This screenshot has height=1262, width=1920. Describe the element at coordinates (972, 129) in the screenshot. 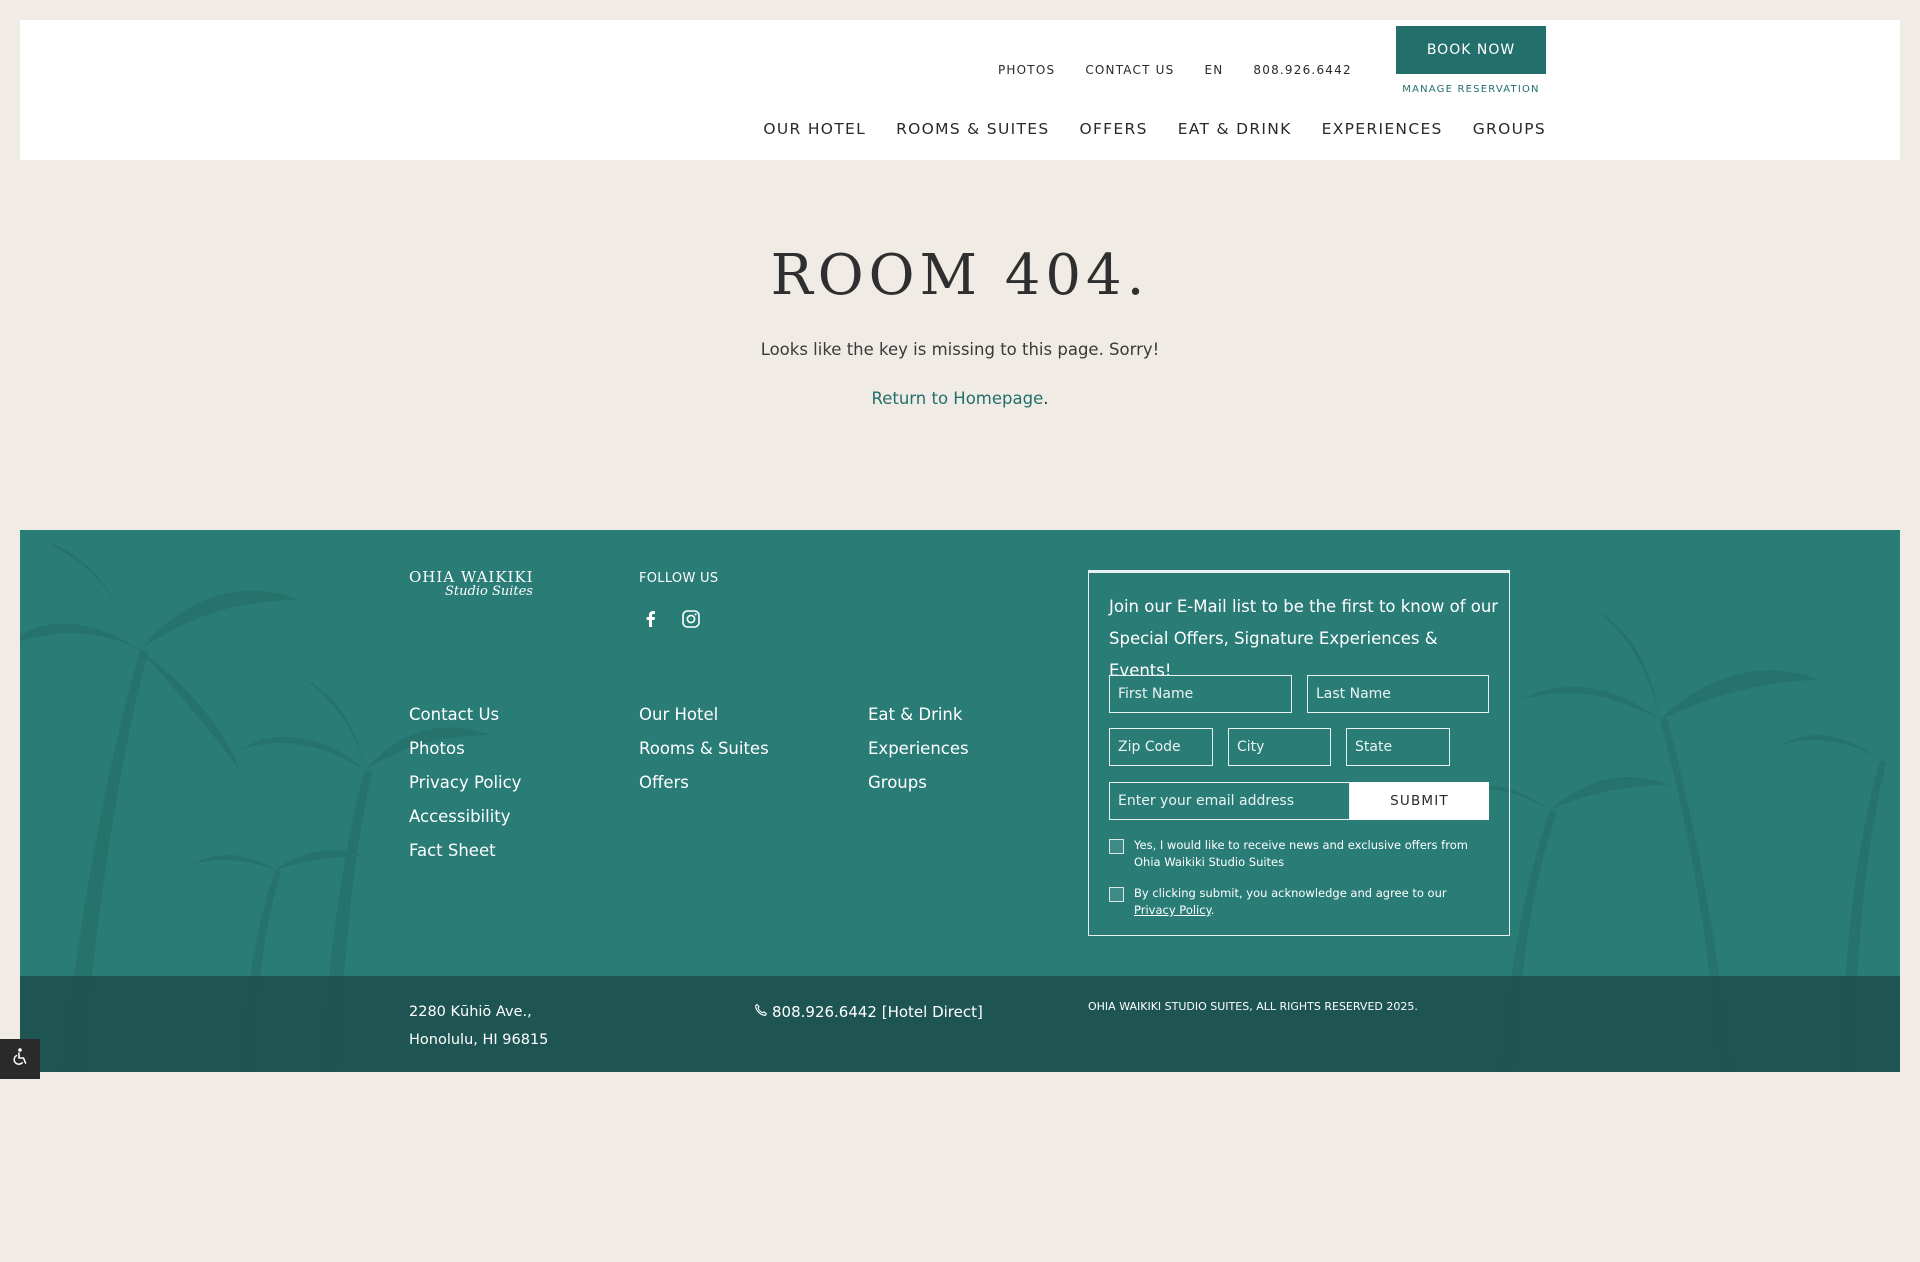

I see `nav-rooms-suites: ROOMS & SUITES` at that location.